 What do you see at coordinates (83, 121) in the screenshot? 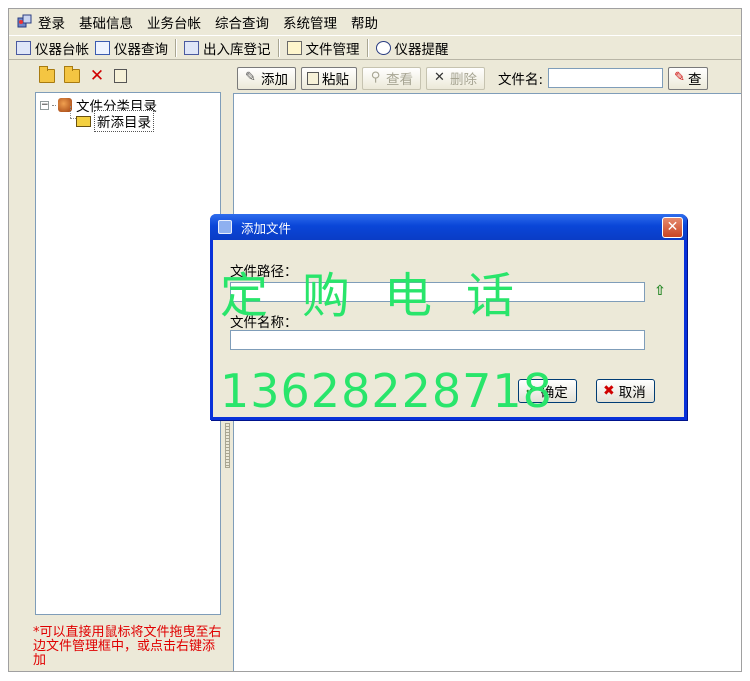
I see `folder-icon` at bounding box center [83, 121].